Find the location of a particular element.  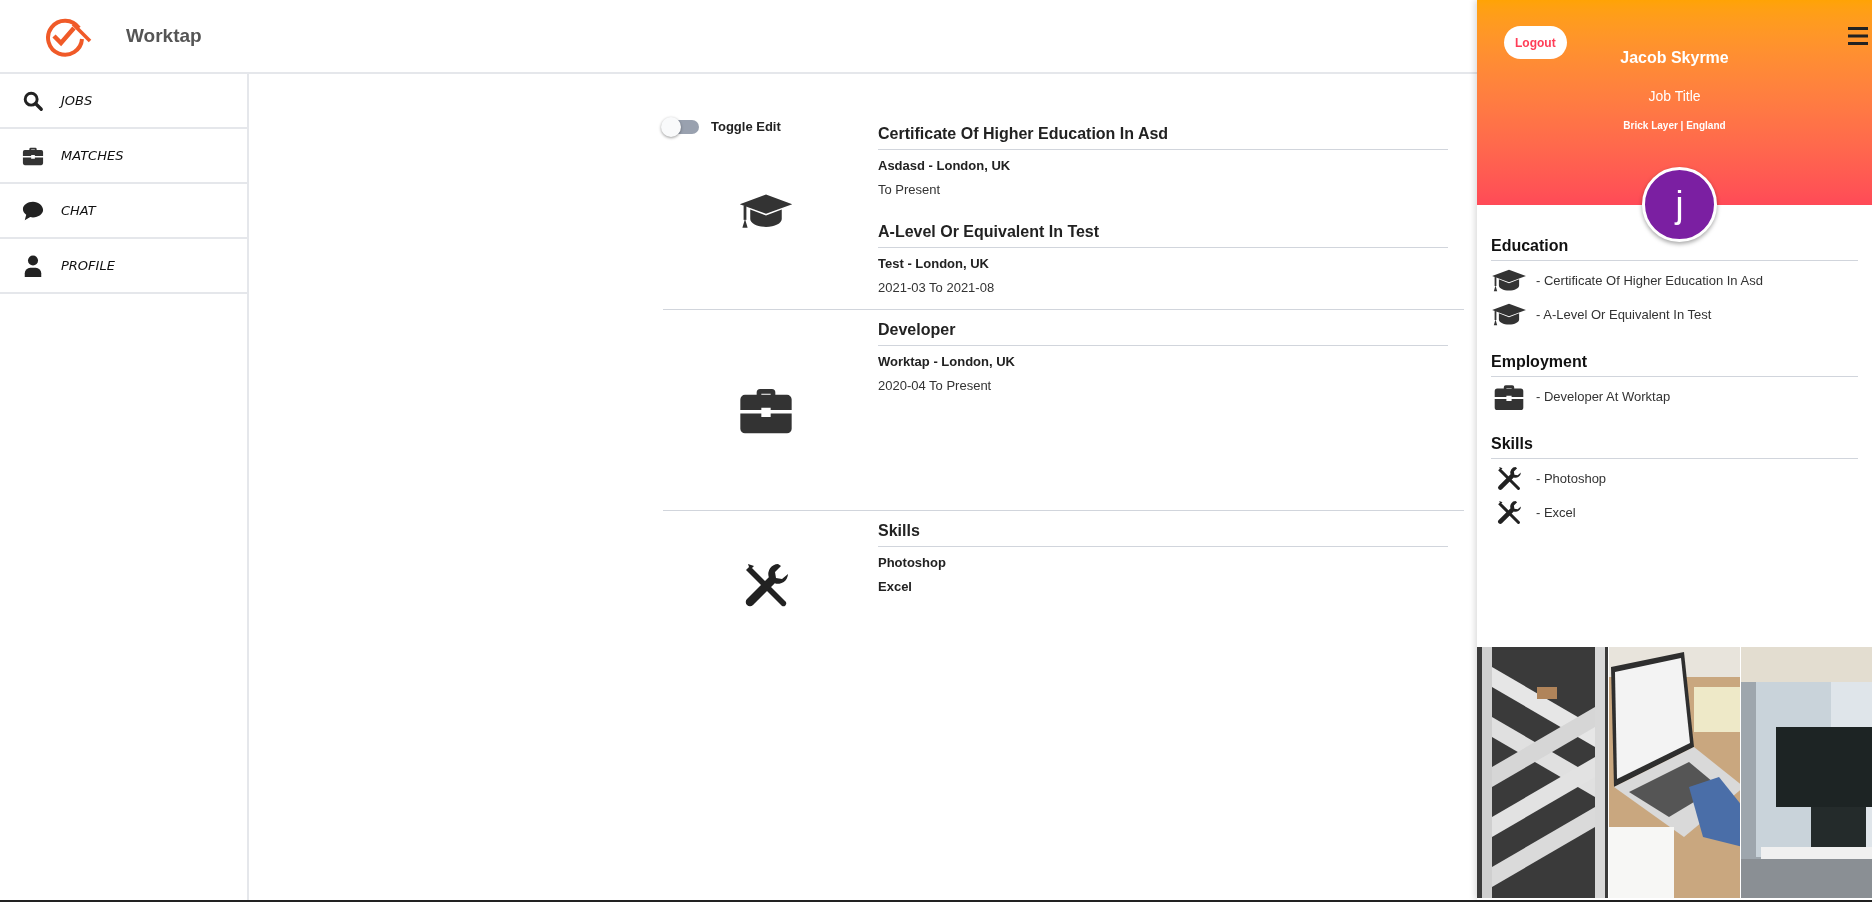

entry-dates: 2021-03 To 2021-08 is located at coordinates (937, 288).